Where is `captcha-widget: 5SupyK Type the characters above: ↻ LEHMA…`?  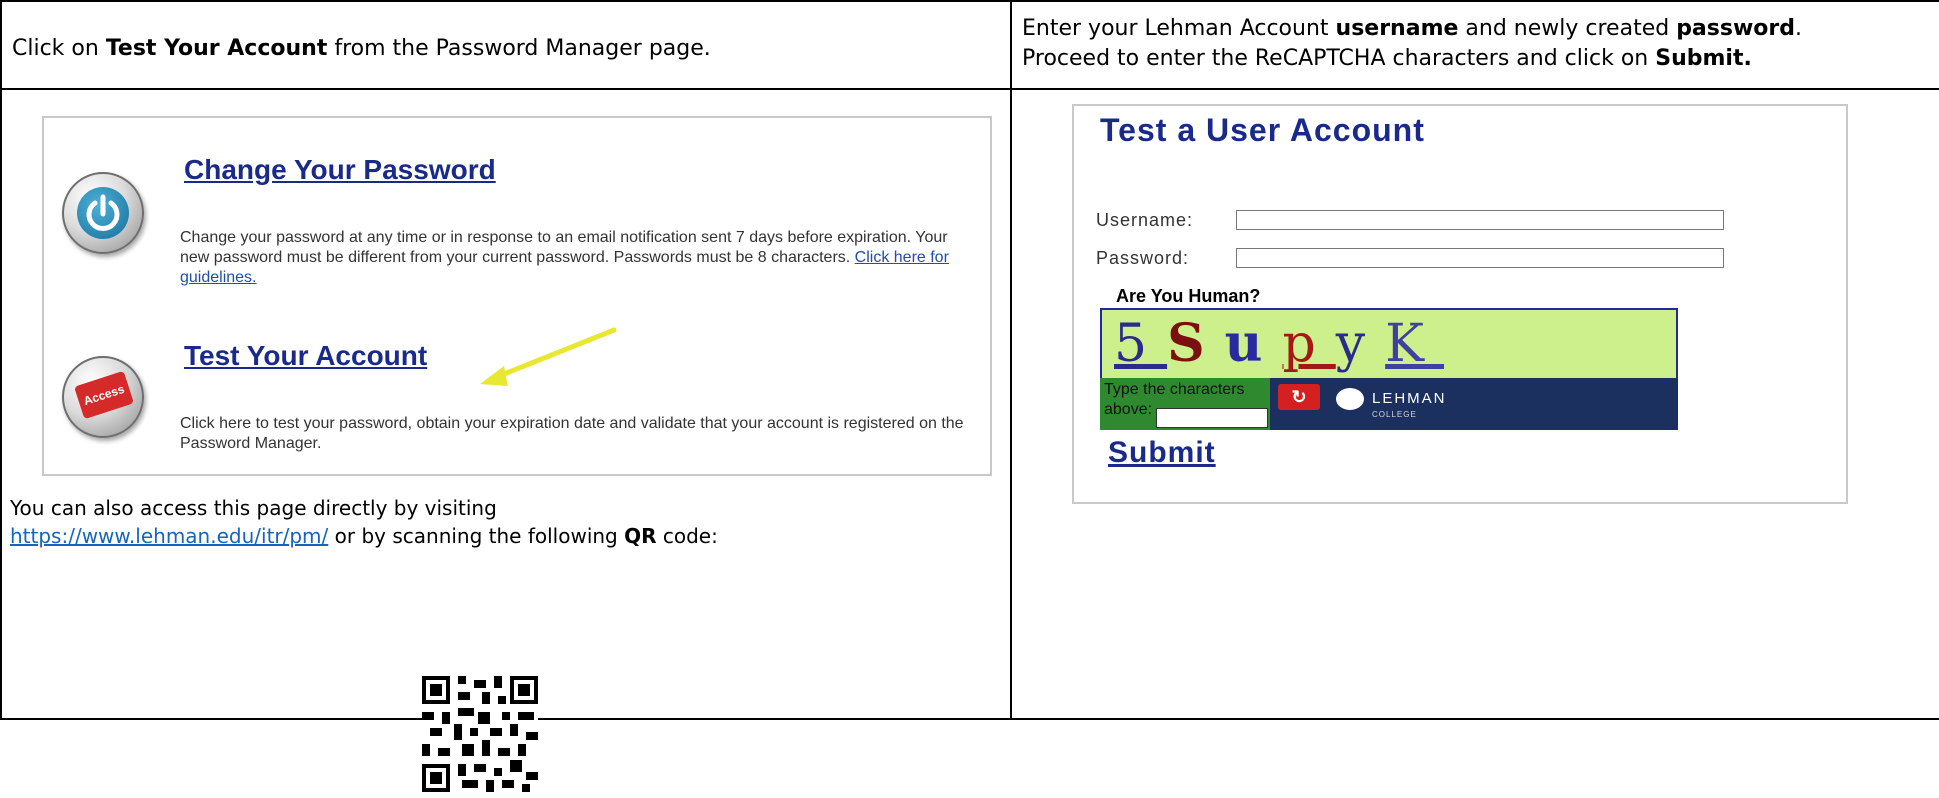
captcha-widget: 5SupyK Type the characters above: ↻ LEHMA… is located at coordinates (1389, 370).